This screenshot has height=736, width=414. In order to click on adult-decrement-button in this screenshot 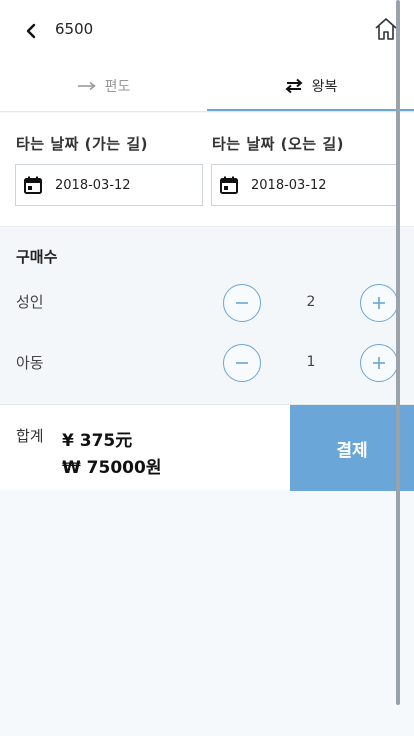, I will do `click(242, 303)`.